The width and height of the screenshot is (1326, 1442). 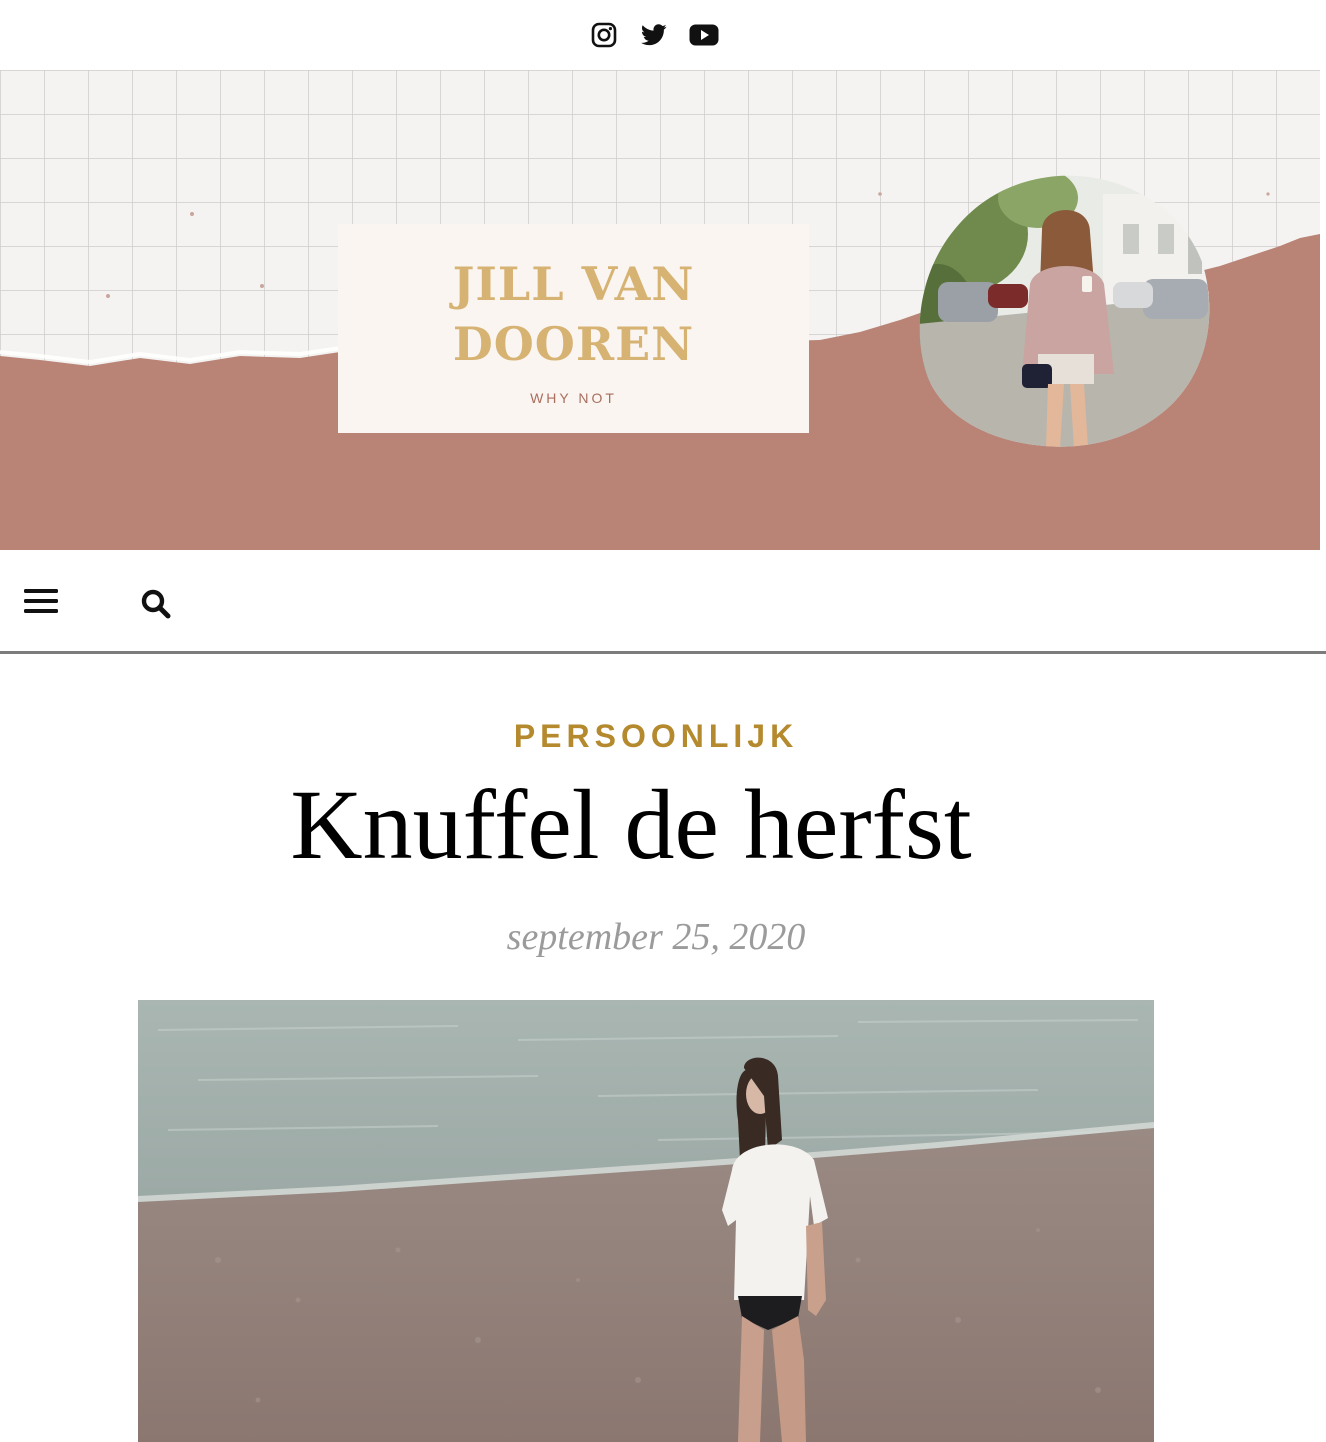 I want to click on search-icon, so click(x=156, y=604).